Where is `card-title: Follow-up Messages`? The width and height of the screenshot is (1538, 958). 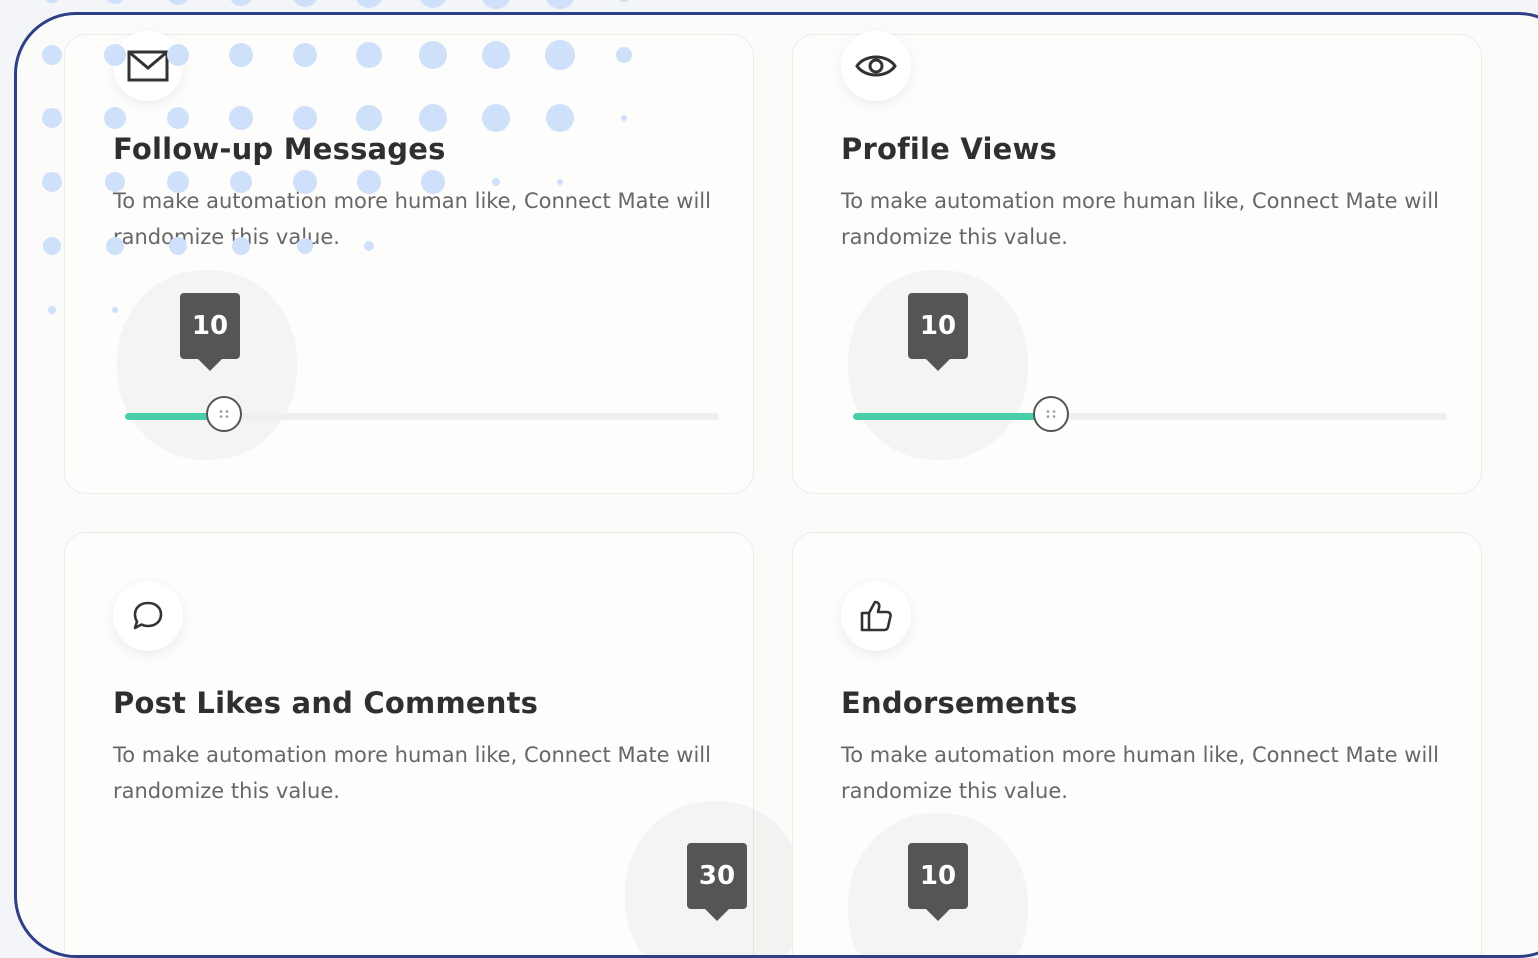 card-title: Follow-up Messages is located at coordinates (279, 149).